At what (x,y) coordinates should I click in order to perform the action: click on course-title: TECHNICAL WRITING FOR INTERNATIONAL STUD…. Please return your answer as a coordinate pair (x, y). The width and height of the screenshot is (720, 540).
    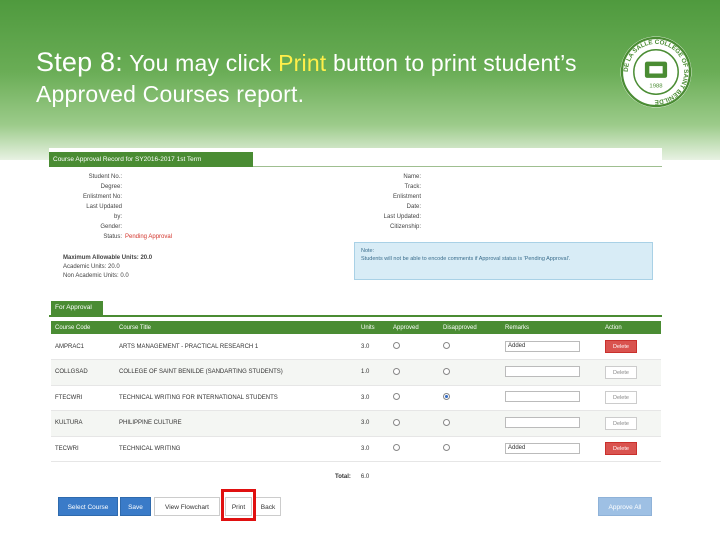
    Looking at the image, I should click on (236, 398).